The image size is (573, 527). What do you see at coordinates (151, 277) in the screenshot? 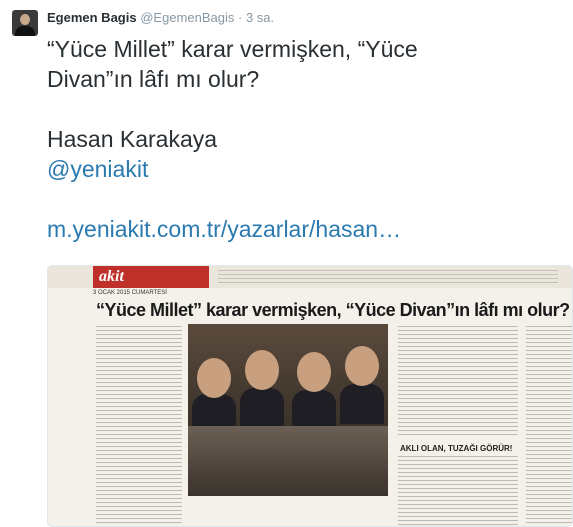
I see `paper-logo: akit` at bounding box center [151, 277].